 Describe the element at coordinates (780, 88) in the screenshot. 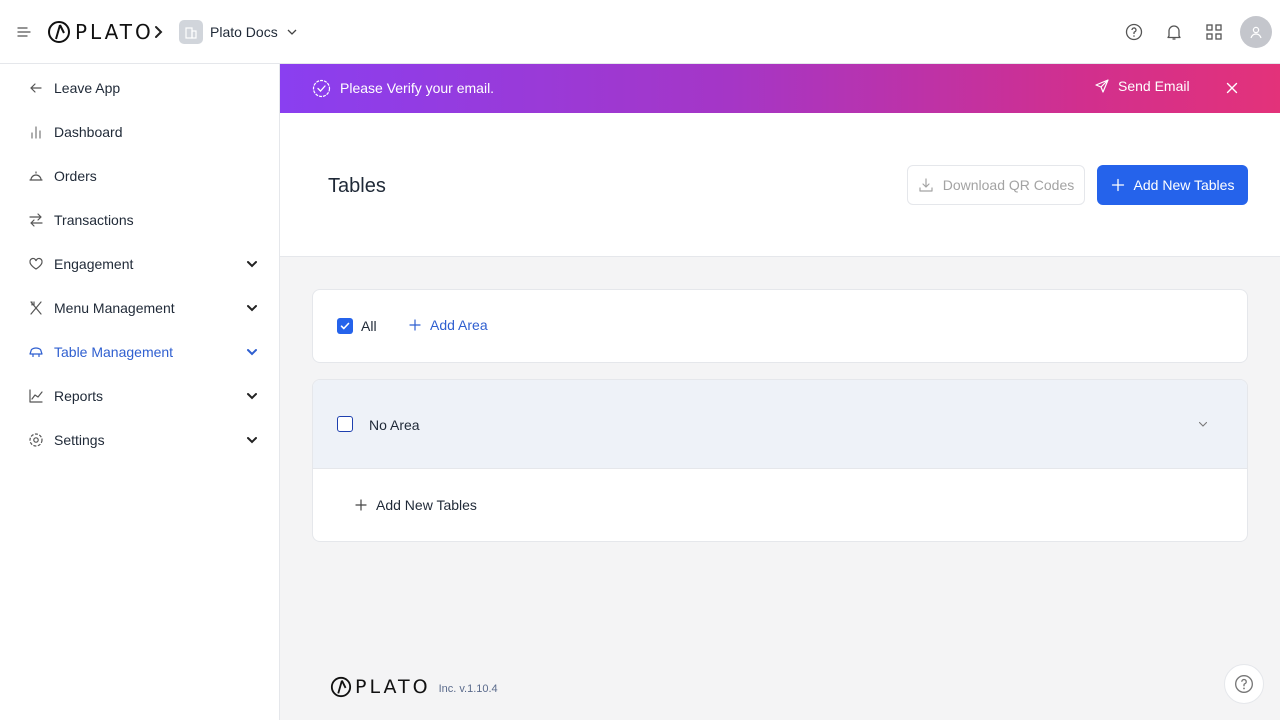

I see `verify-email-banner: Please Verify your email. Send Email` at that location.